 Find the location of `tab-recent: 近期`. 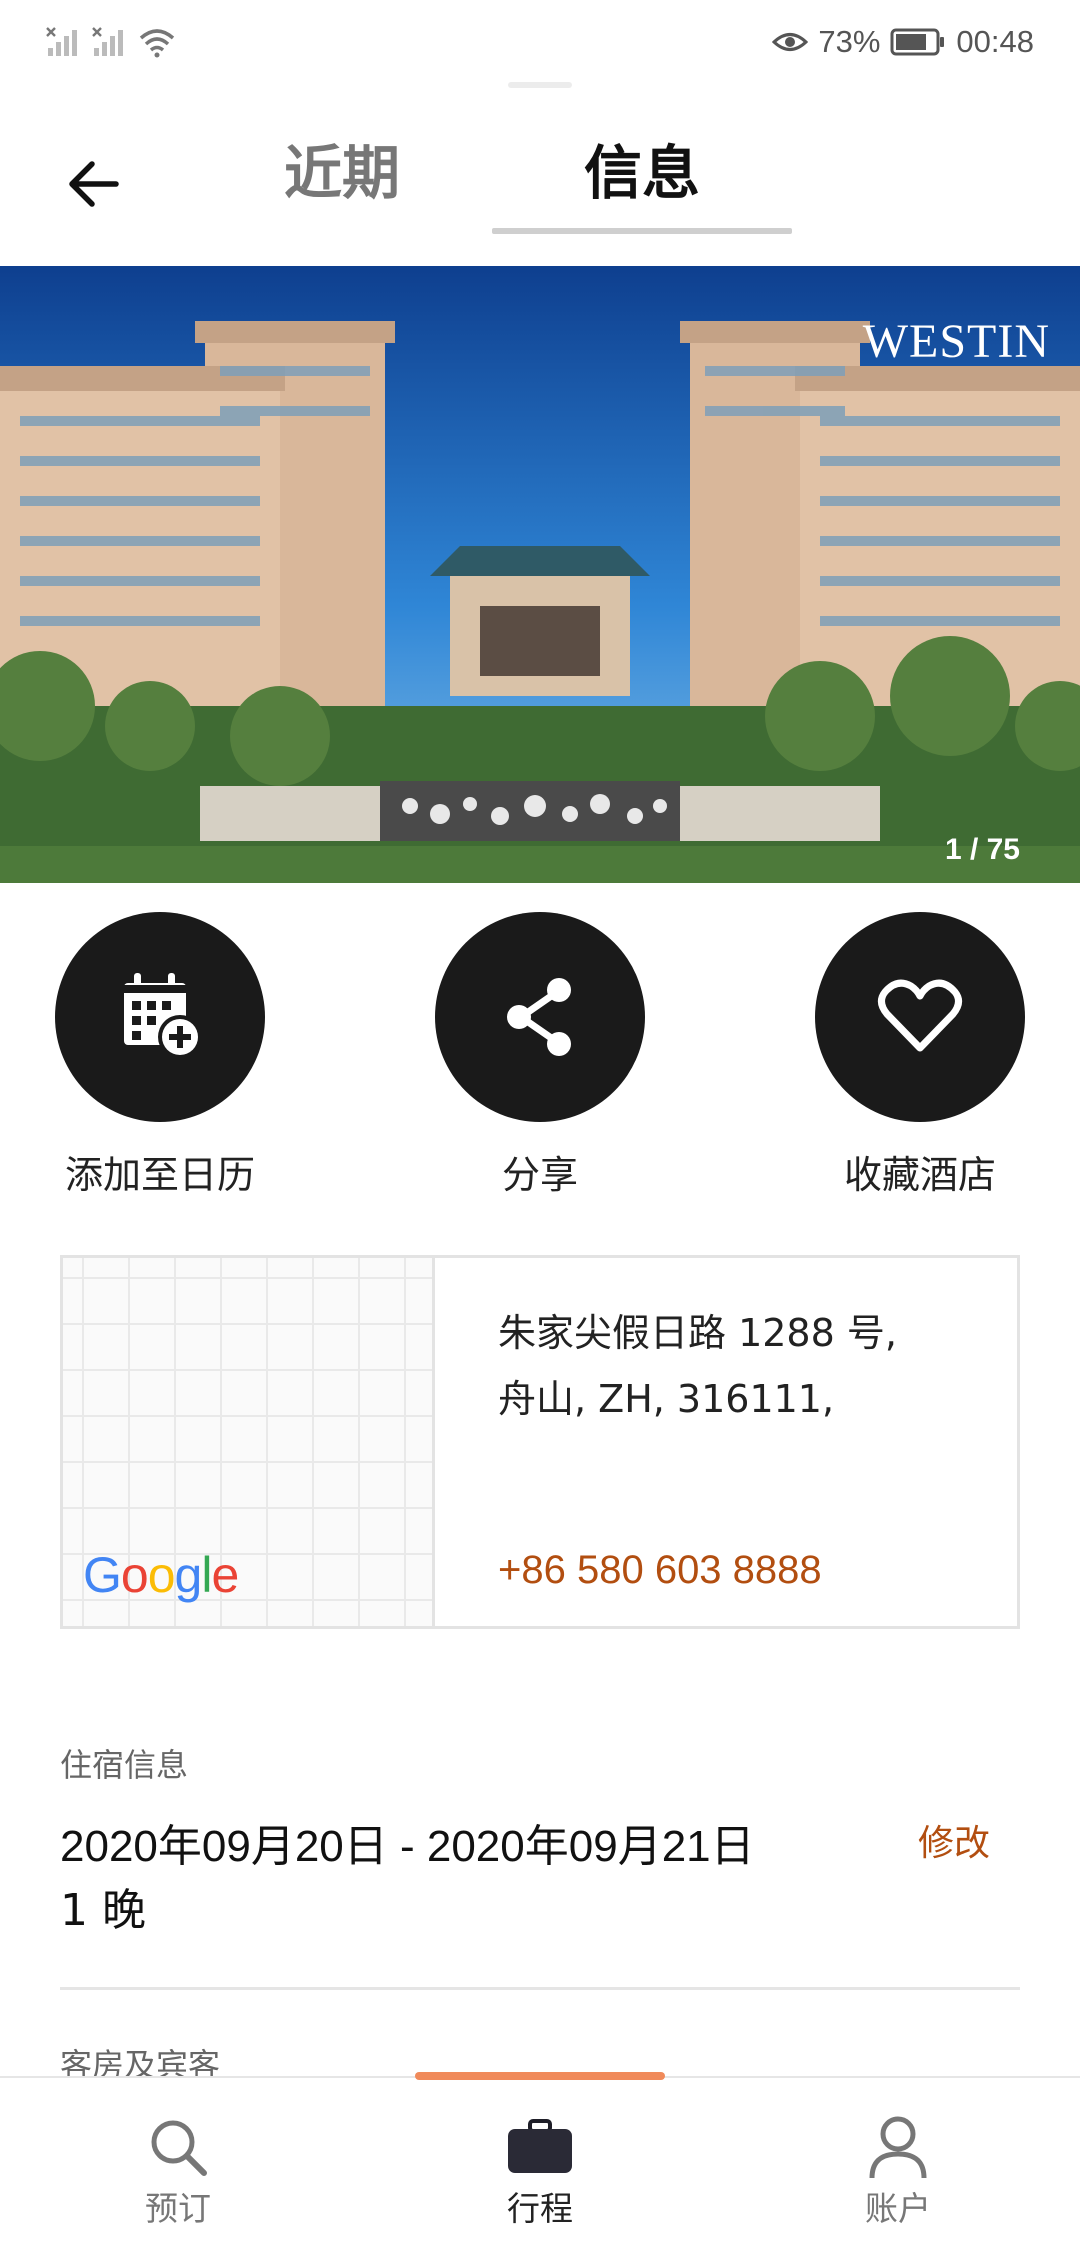

tab-recent: 近期 is located at coordinates (342, 173).